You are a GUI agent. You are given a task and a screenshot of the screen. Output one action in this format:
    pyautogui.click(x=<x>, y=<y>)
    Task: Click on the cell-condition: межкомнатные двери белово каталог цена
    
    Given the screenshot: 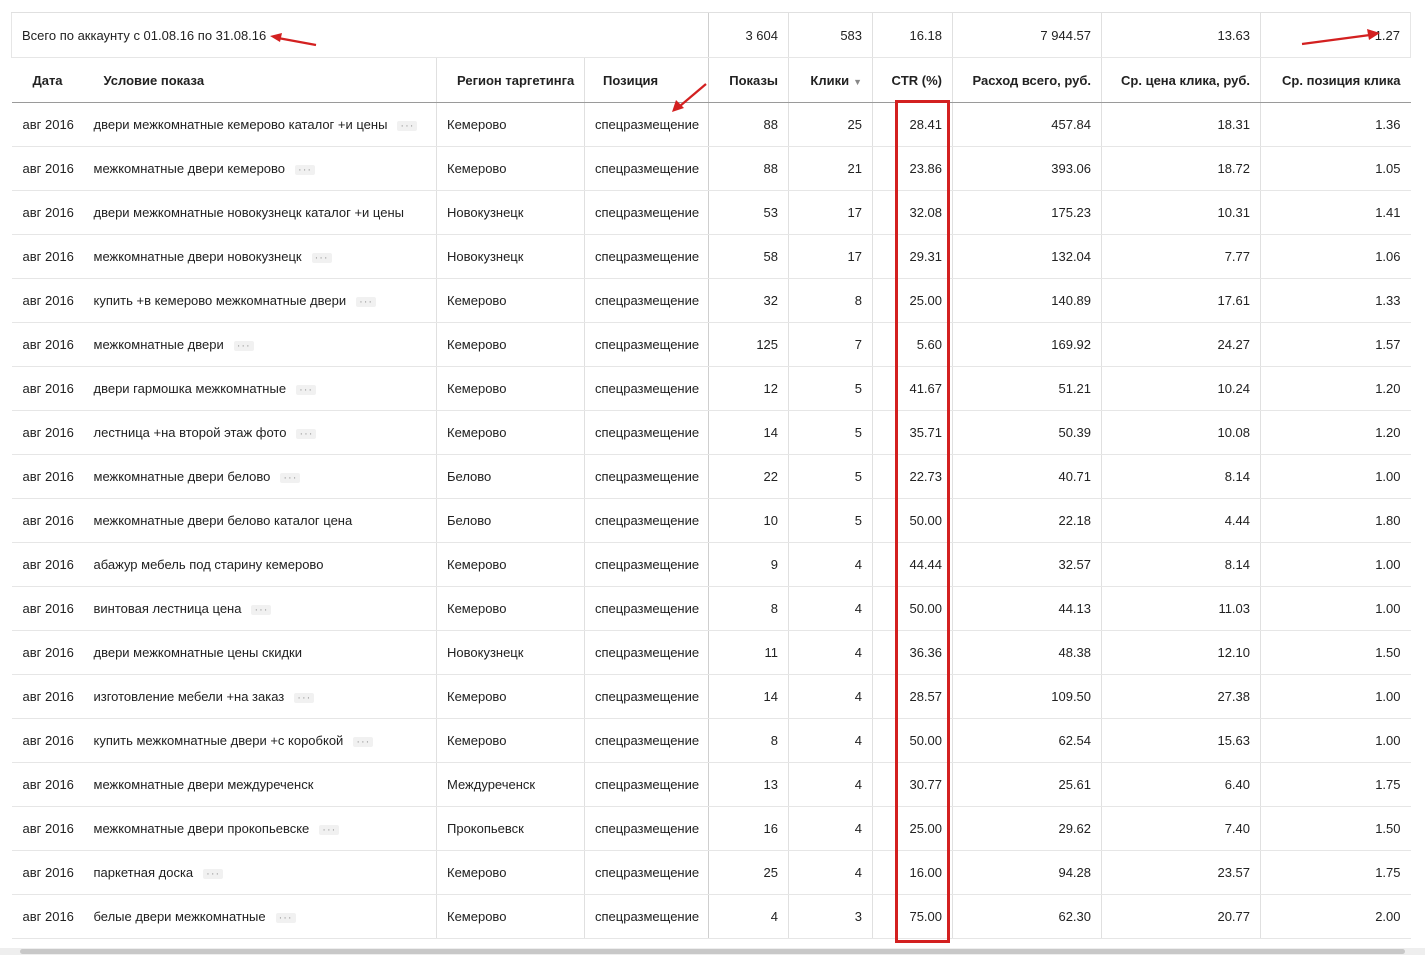 What is the action you would take?
    pyautogui.click(x=260, y=520)
    